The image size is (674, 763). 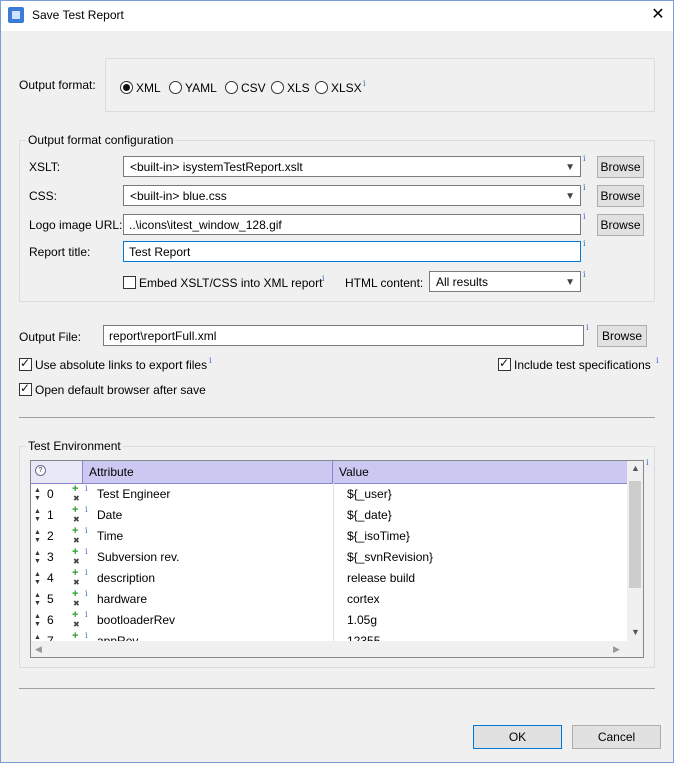 What do you see at coordinates (277, 87) in the screenshot?
I see `radio-xls` at bounding box center [277, 87].